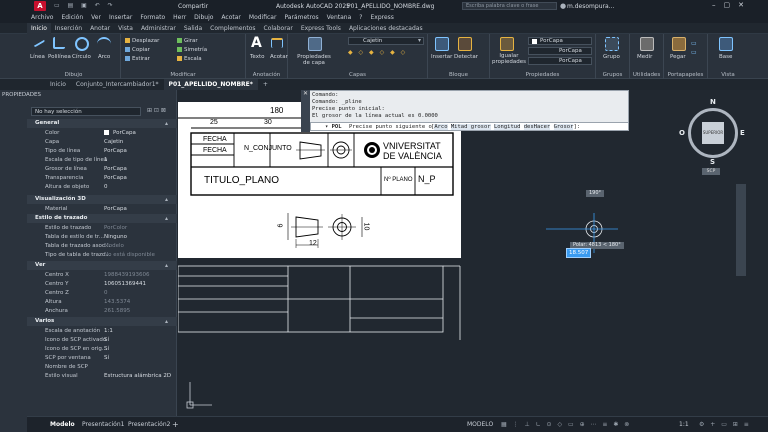  I want to click on quick-access-icons: ▭ ▤ ▣ ↶ ↷, so click(85, 5).